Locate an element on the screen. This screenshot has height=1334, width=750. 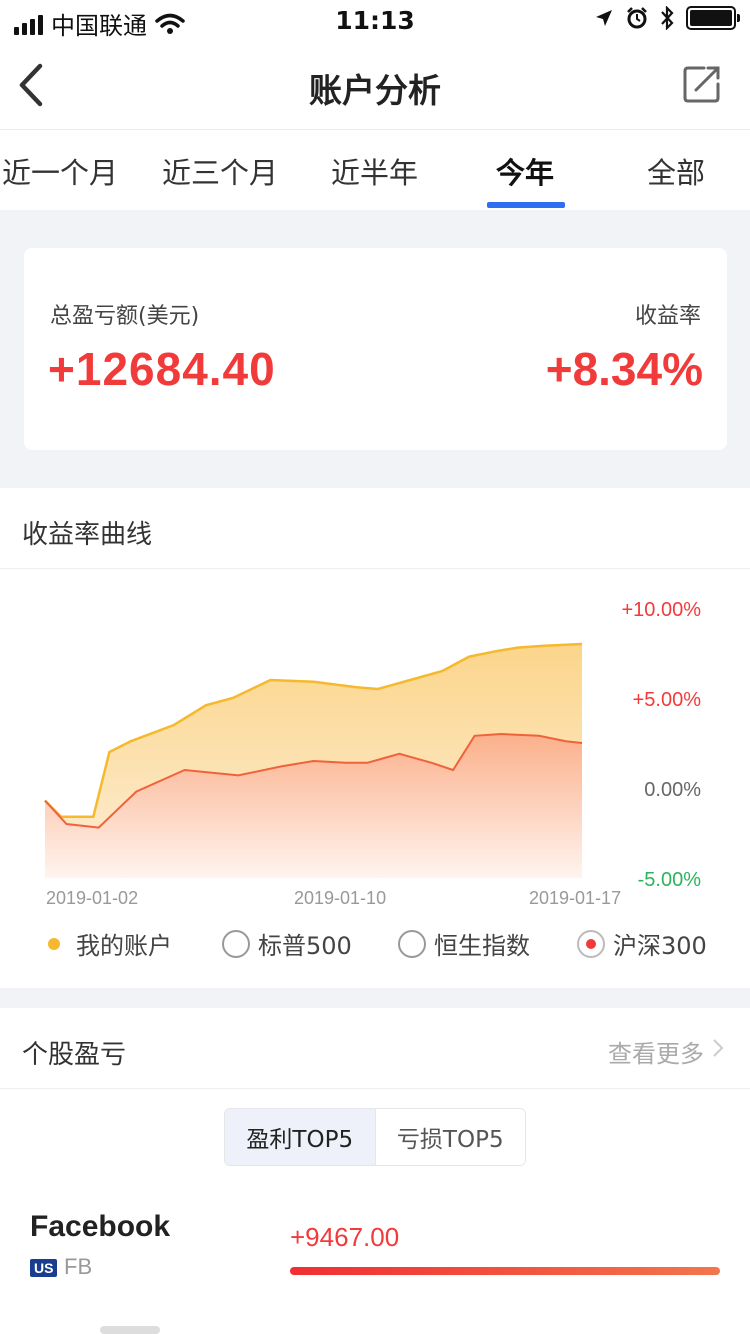
chart-legend: 我的账户 标普500 恒生指数 沪深300 is located at coordinates (375, 943).